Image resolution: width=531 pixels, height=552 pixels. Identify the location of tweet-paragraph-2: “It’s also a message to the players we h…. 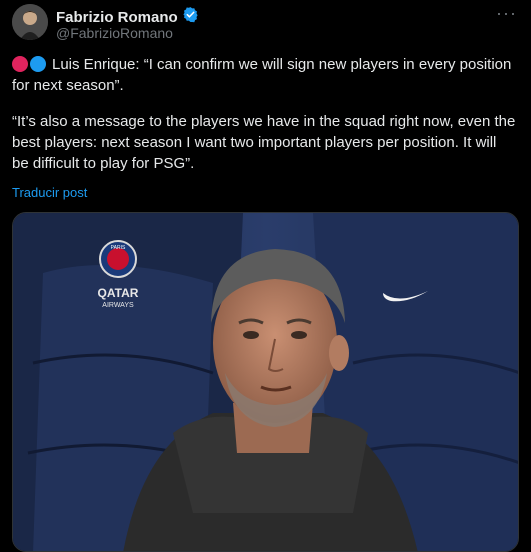
(264, 142).